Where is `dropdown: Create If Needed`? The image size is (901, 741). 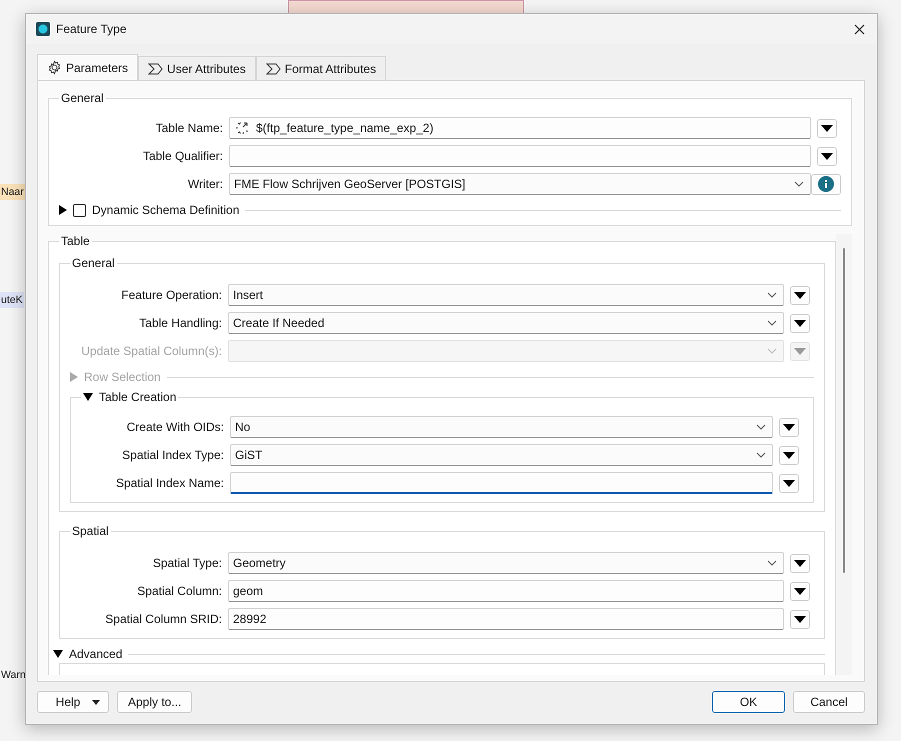 dropdown: Create If Needed is located at coordinates (506, 323).